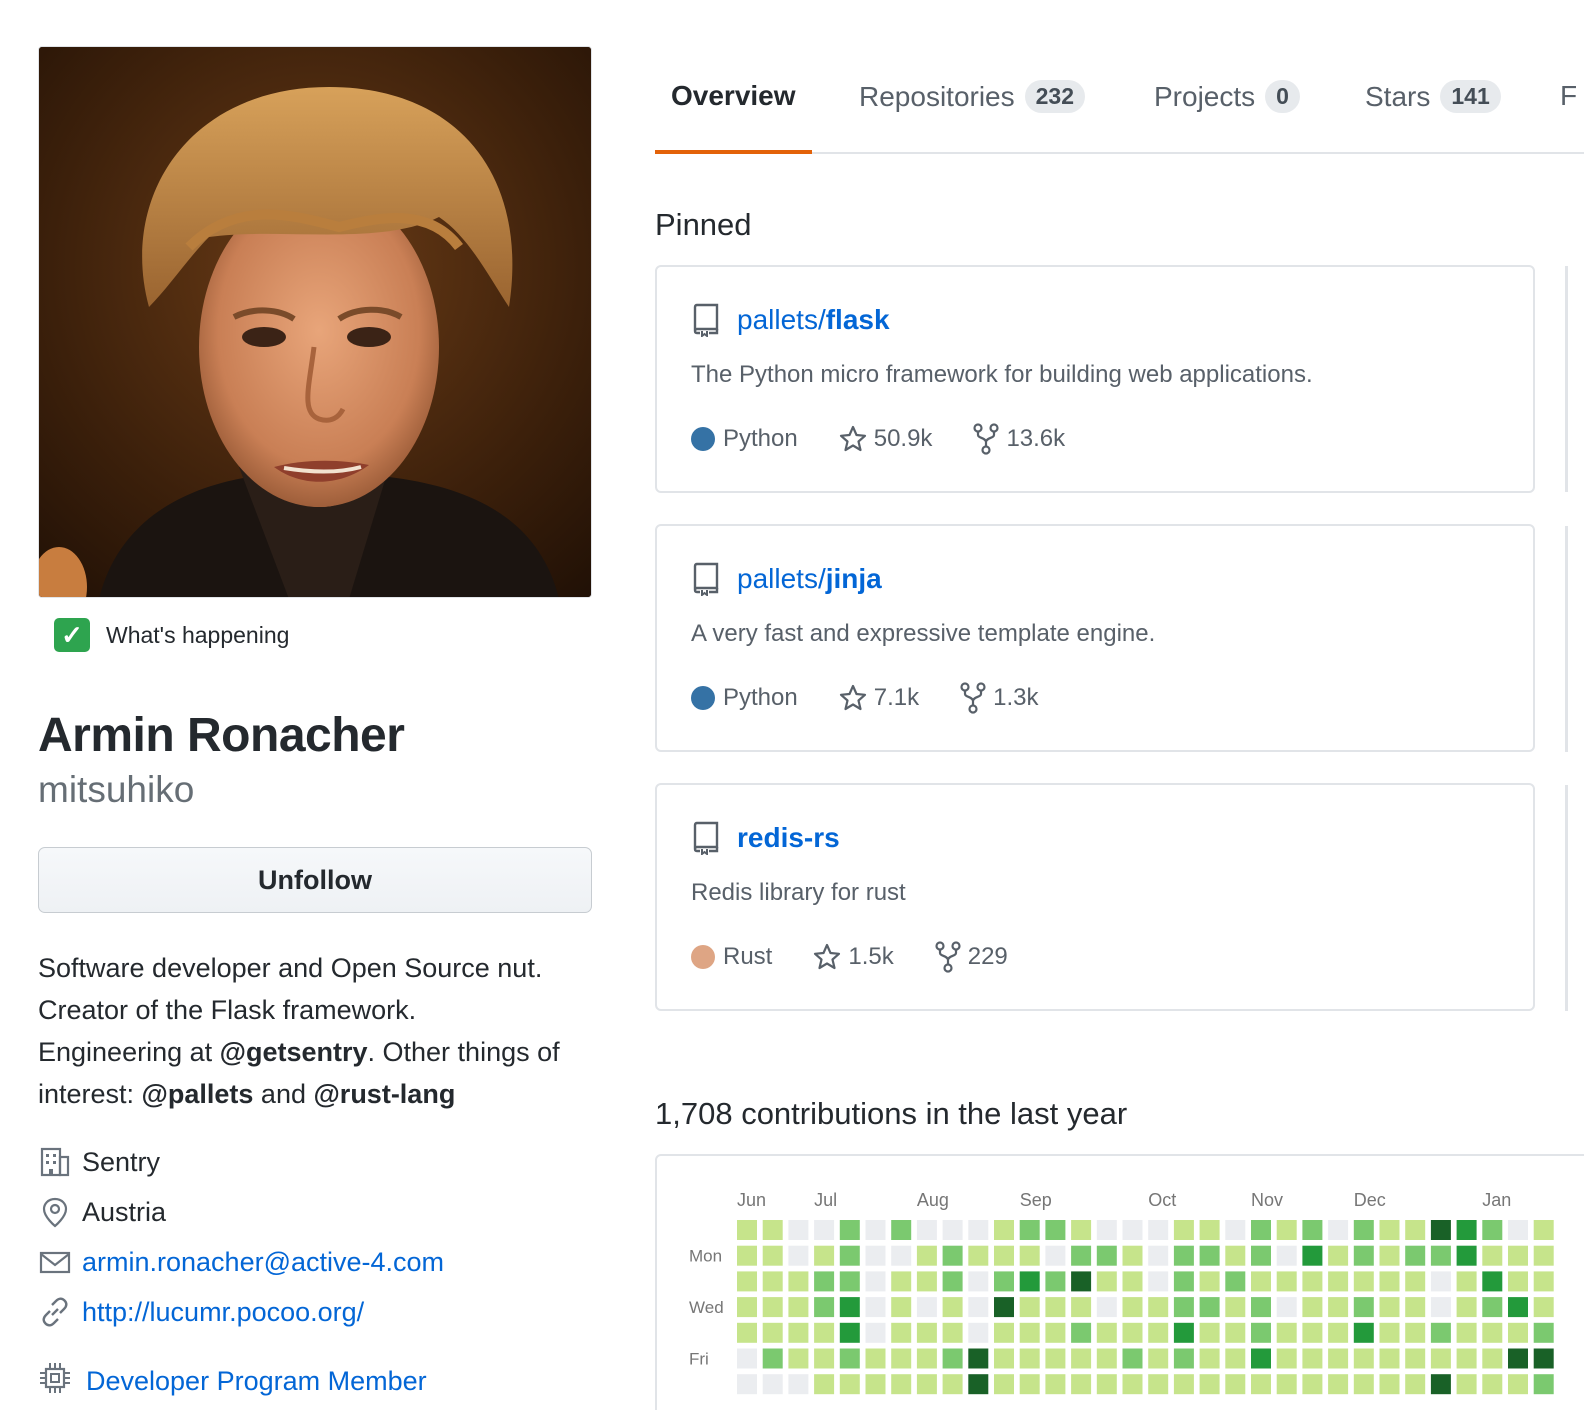 This screenshot has height=1410, width=1584. What do you see at coordinates (384, 1094) in the screenshot?
I see `mention-rust-lang: @rust-lang` at bounding box center [384, 1094].